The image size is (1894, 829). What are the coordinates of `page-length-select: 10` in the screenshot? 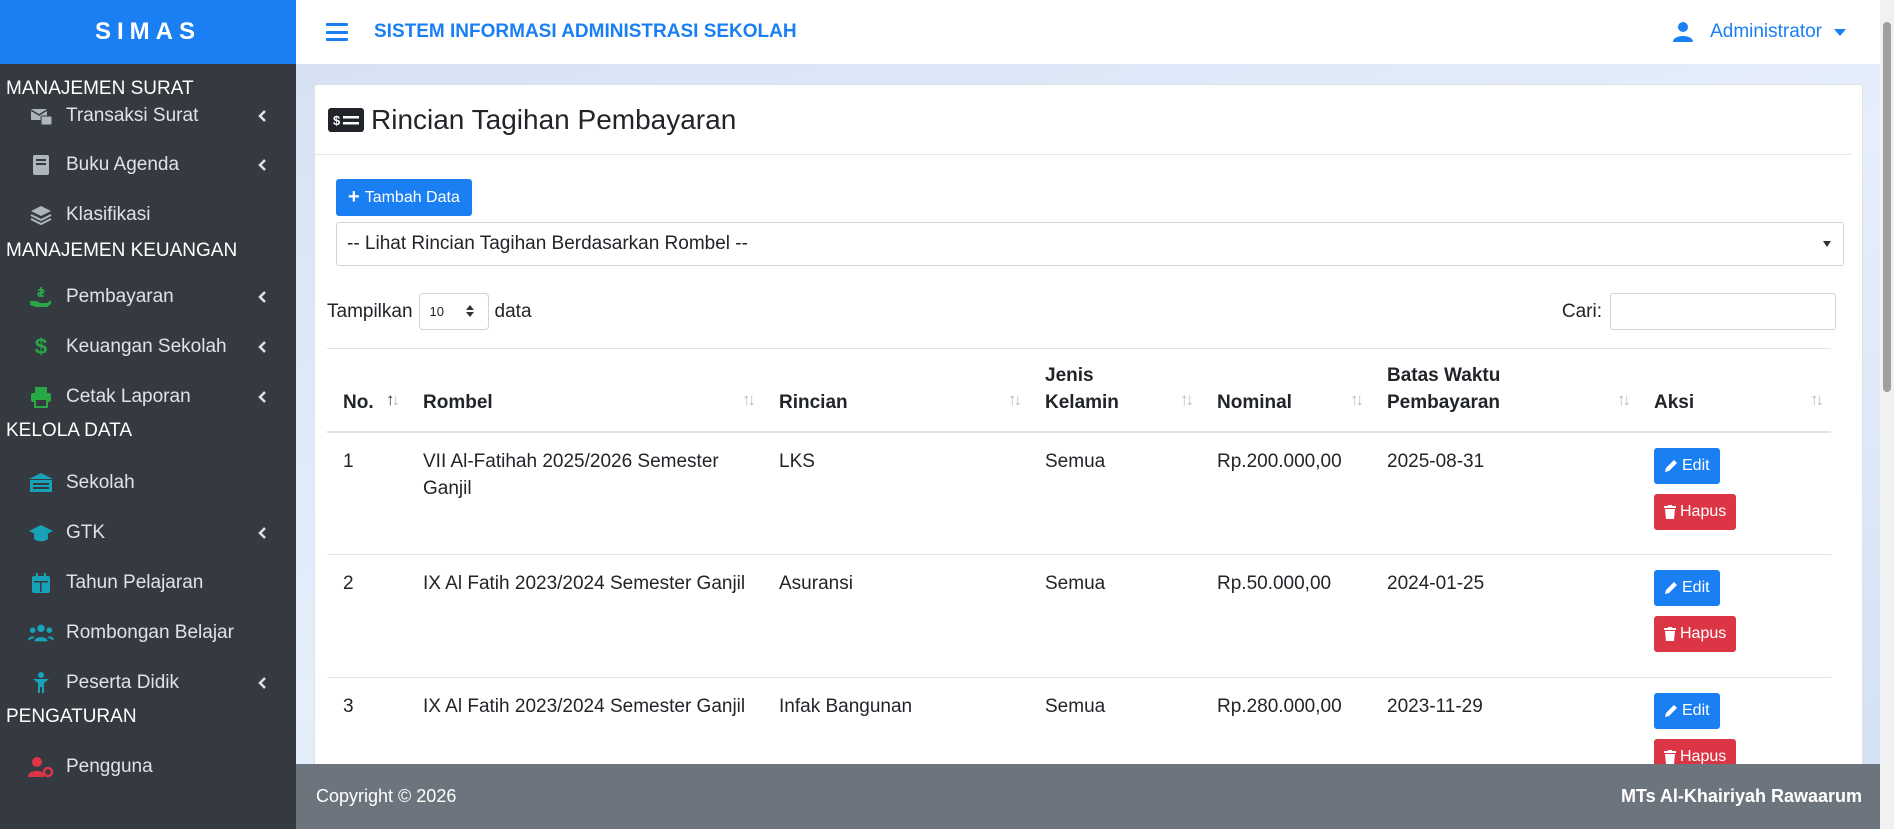 It's located at (453, 311).